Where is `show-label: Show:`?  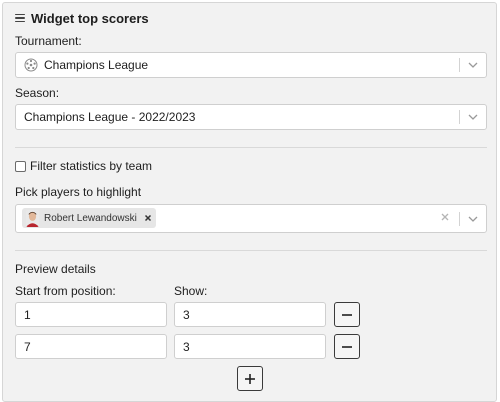 show-label: Show: is located at coordinates (191, 291).